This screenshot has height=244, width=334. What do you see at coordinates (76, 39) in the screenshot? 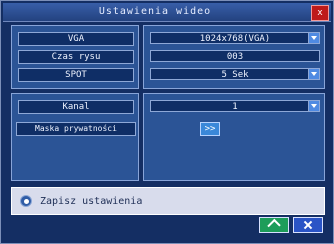
I see `vga-label: VGA` at bounding box center [76, 39].